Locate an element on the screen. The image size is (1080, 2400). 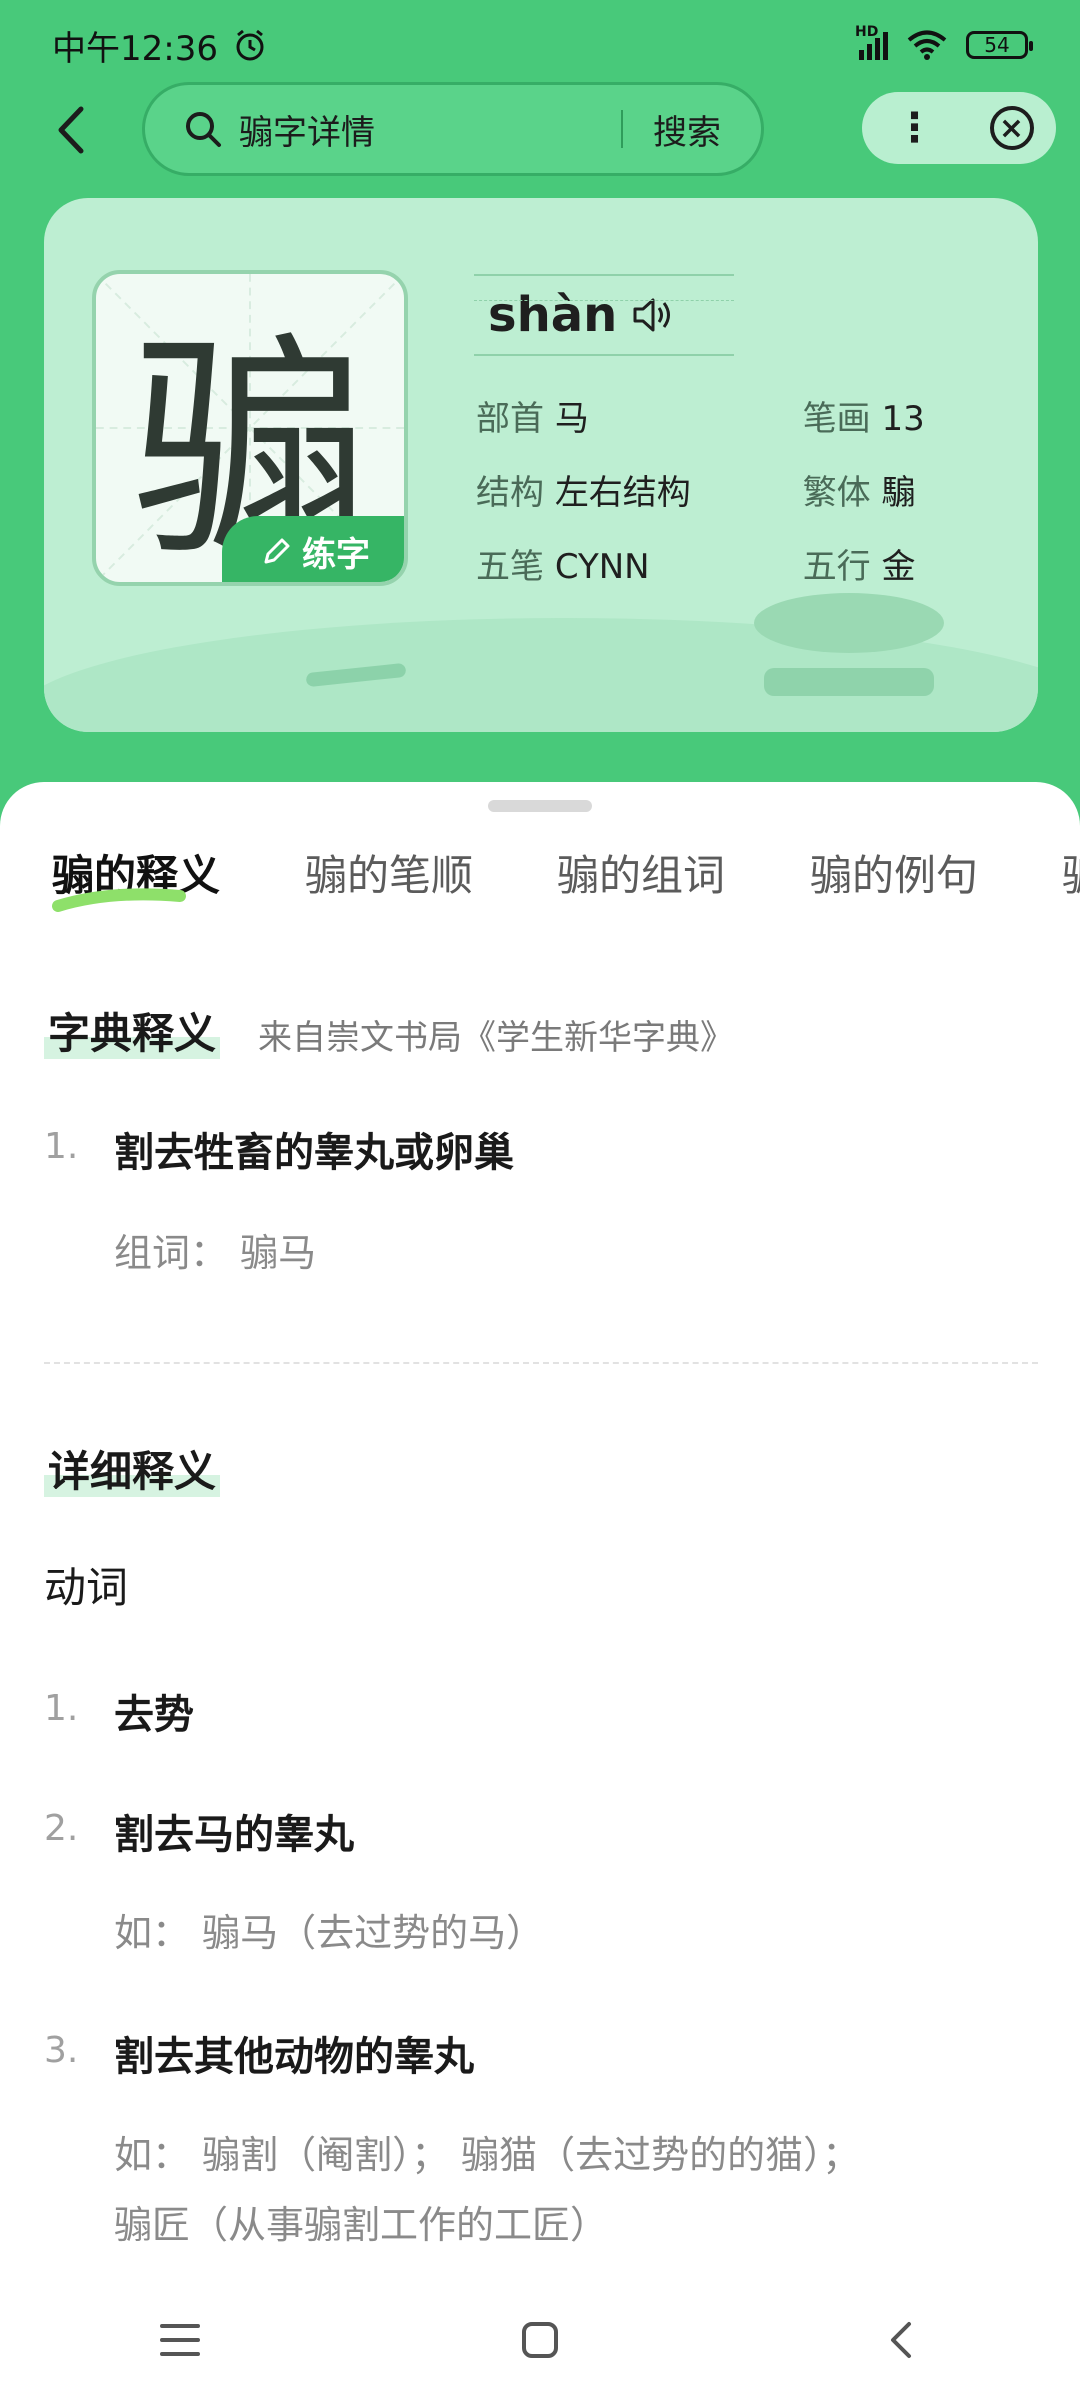
practice-button: 练字 is located at coordinates (313, 549).